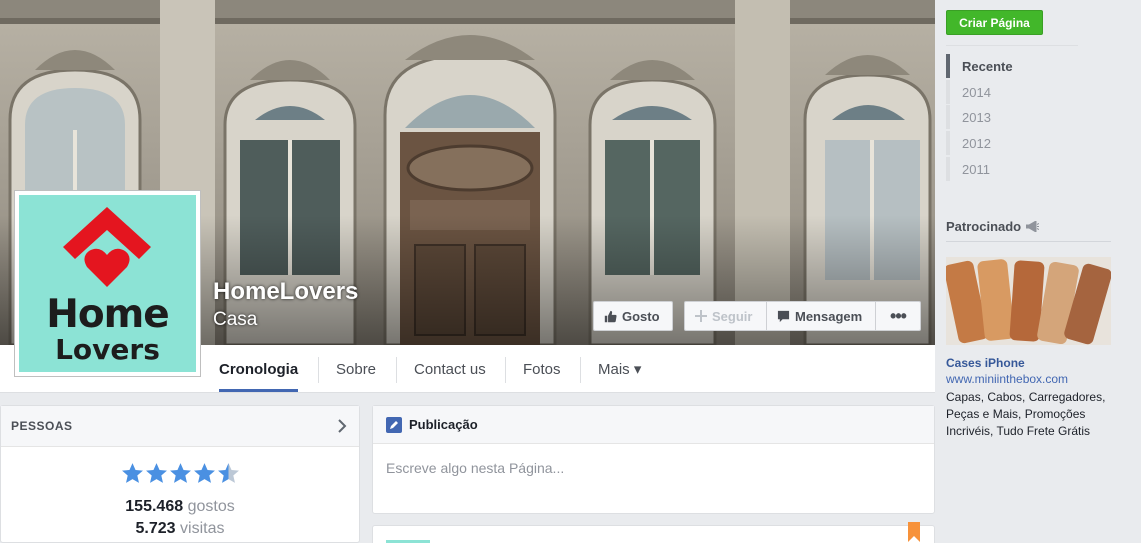 The image size is (1141, 543). What do you see at coordinates (732, 316) in the screenshot?
I see `follow-button-label: Seguir` at bounding box center [732, 316].